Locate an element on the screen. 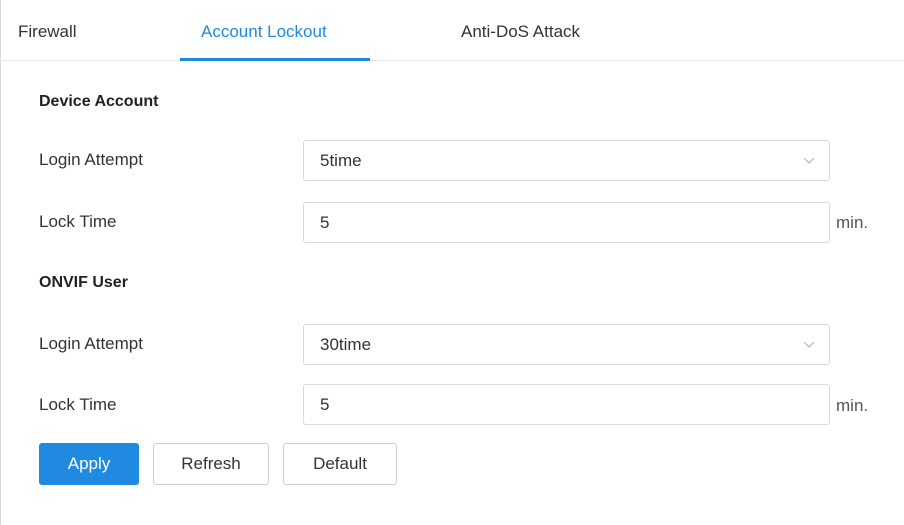  device-lock-time-unit: min. is located at coordinates (852, 222).